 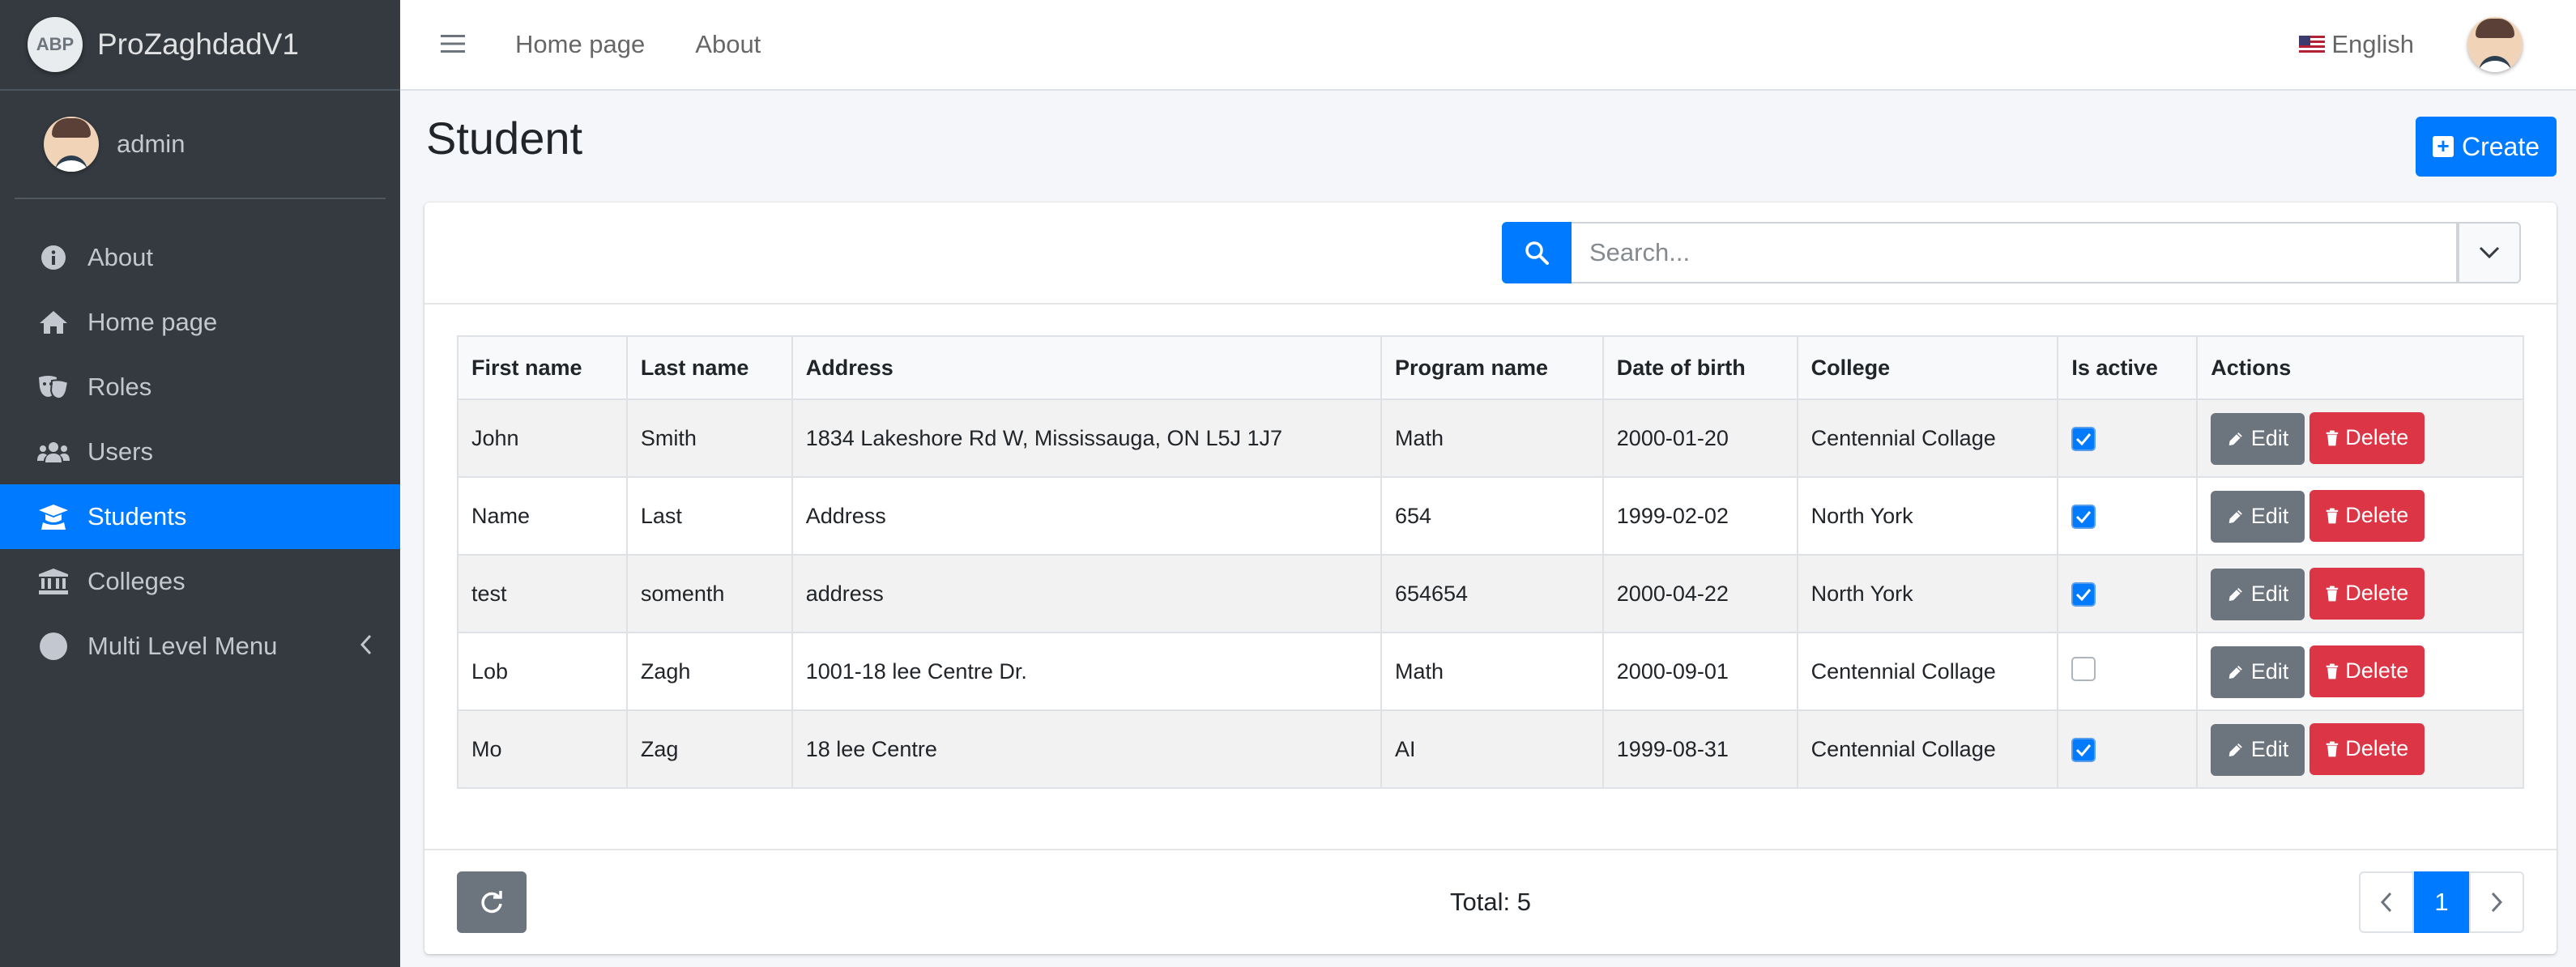 What do you see at coordinates (709, 671) in the screenshot?
I see `cell-last-name: Zagh` at bounding box center [709, 671].